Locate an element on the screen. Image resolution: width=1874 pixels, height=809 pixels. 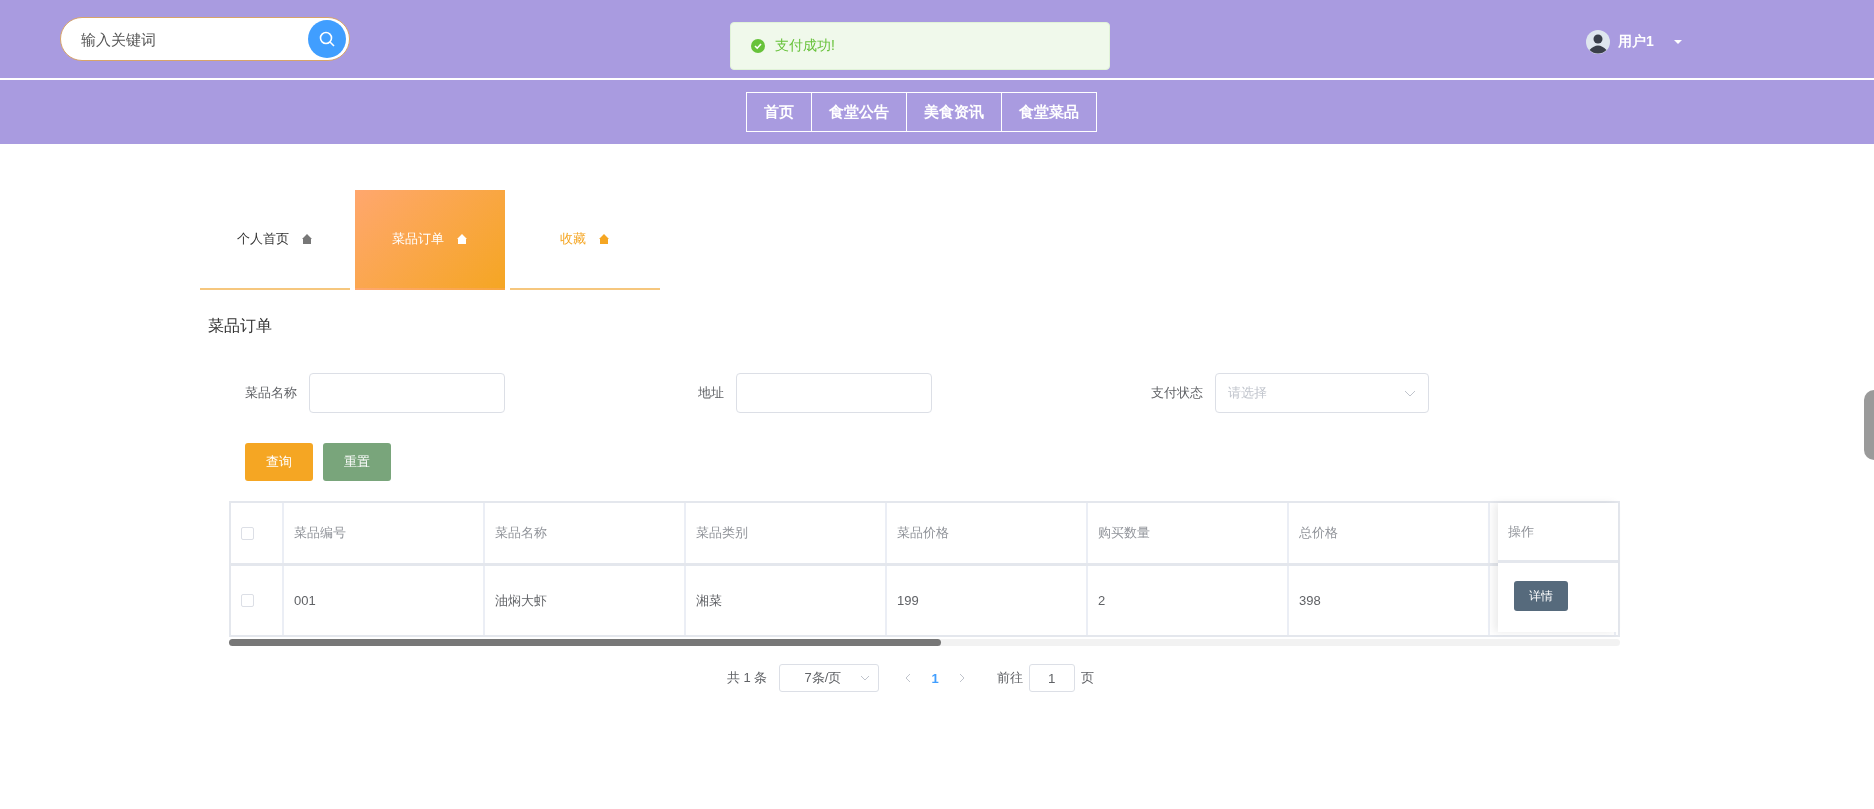
table-cell: 398 is located at coordinates (1310, 600).